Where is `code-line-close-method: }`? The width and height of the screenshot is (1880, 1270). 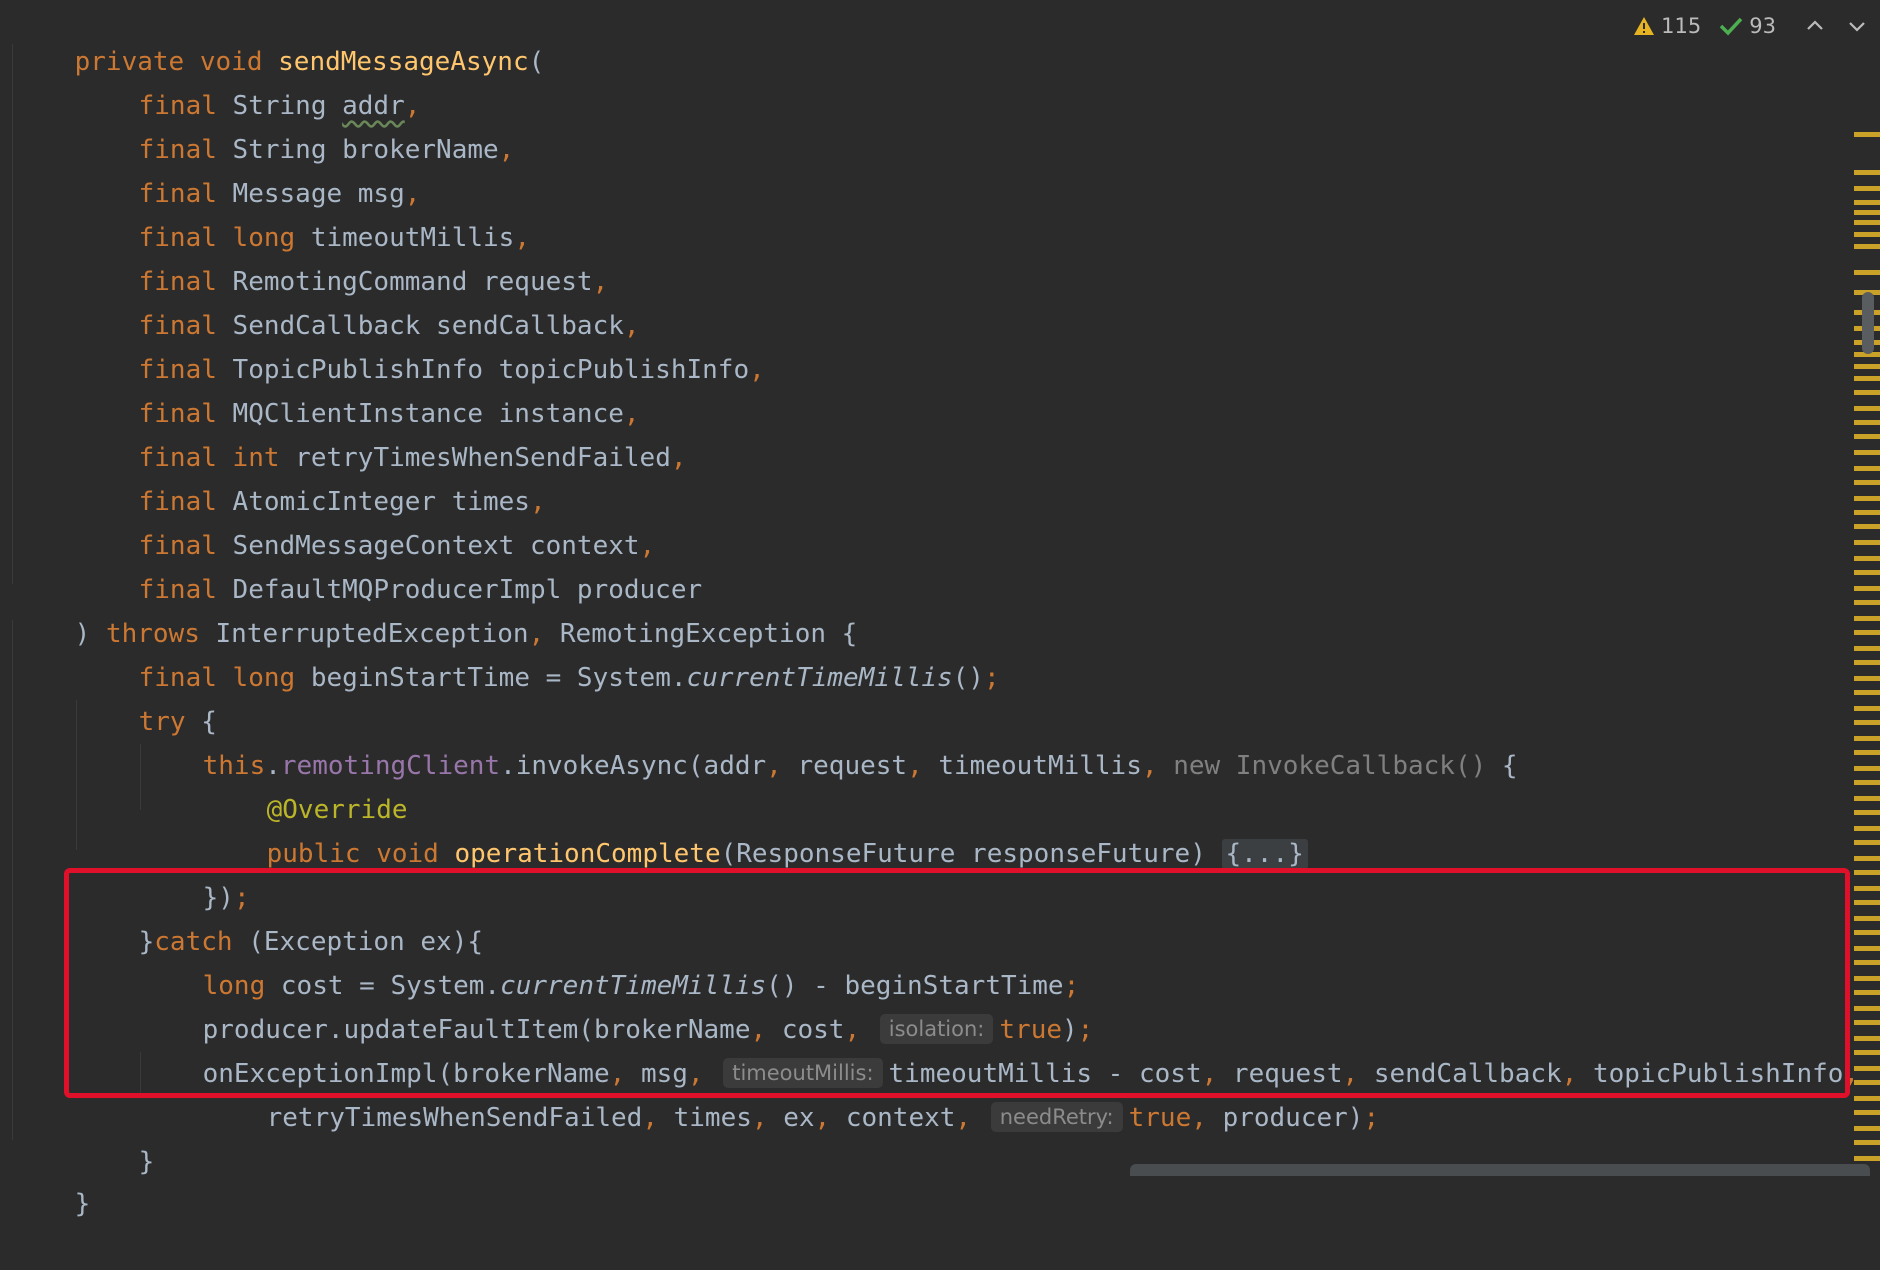
code-line-close-method: } is located at coordinates (51, 1178).